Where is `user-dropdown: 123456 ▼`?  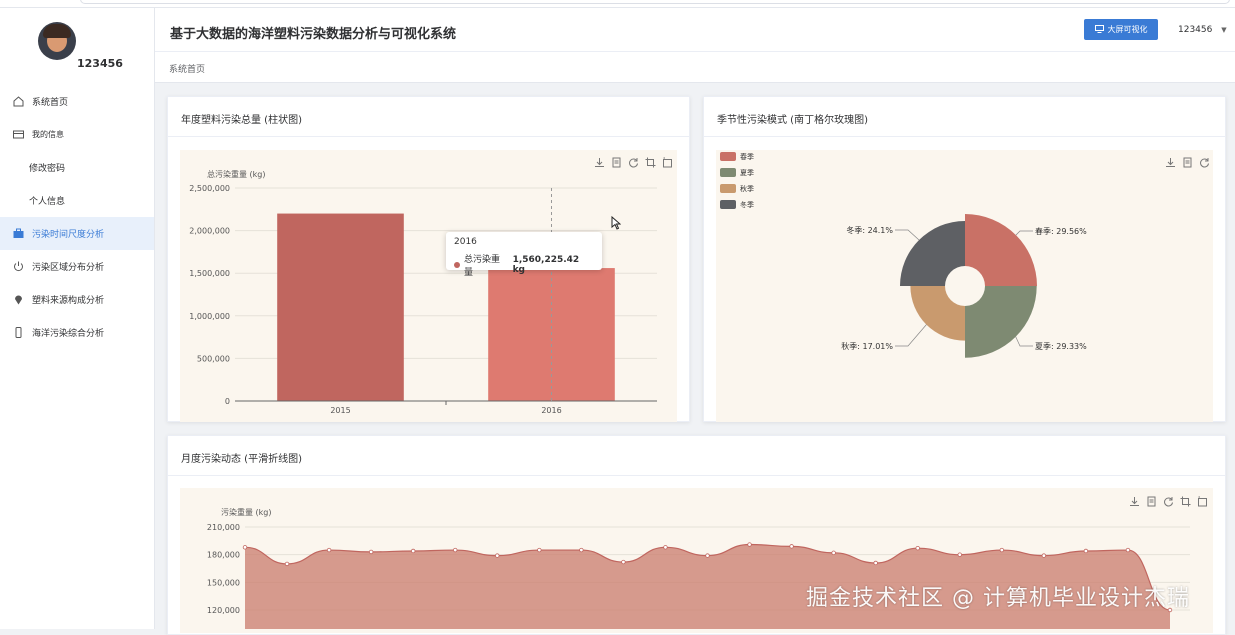
user-dropdown: 123456 ▼ is located at coordinates (1202, 30).